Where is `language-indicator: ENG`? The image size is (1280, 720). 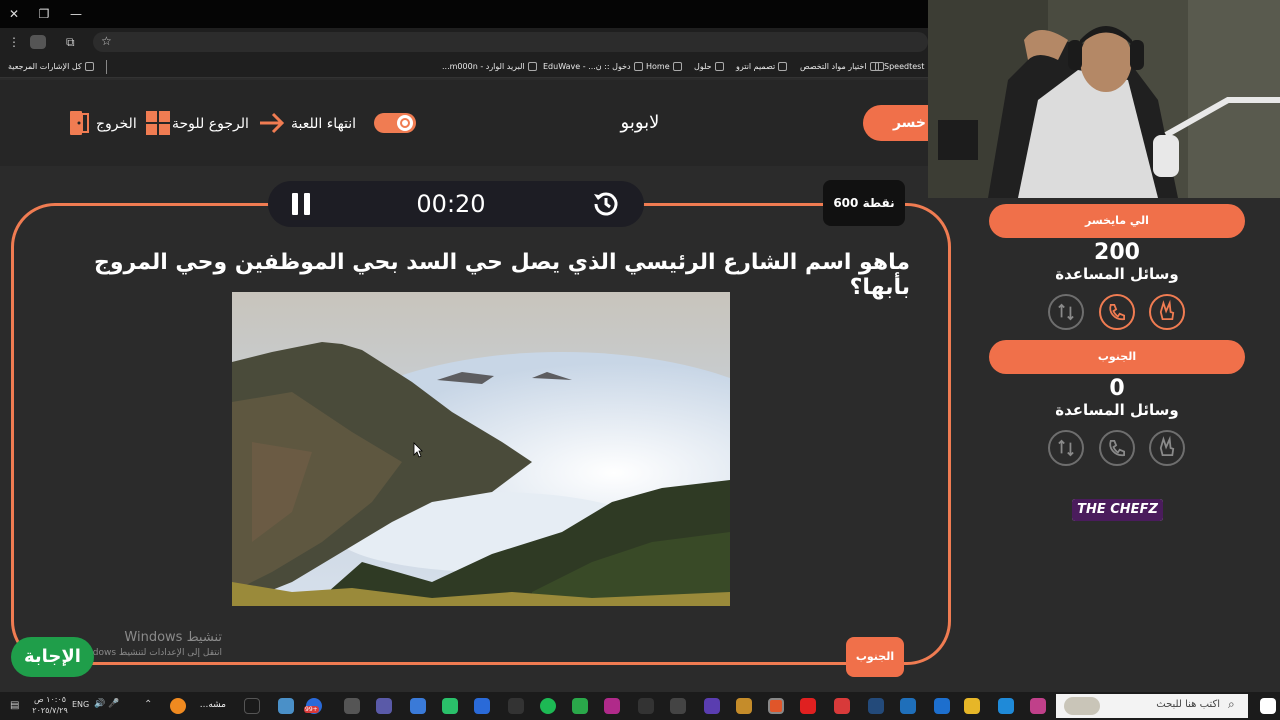 language-indicator: ENG is located at coordinates (80, 704).